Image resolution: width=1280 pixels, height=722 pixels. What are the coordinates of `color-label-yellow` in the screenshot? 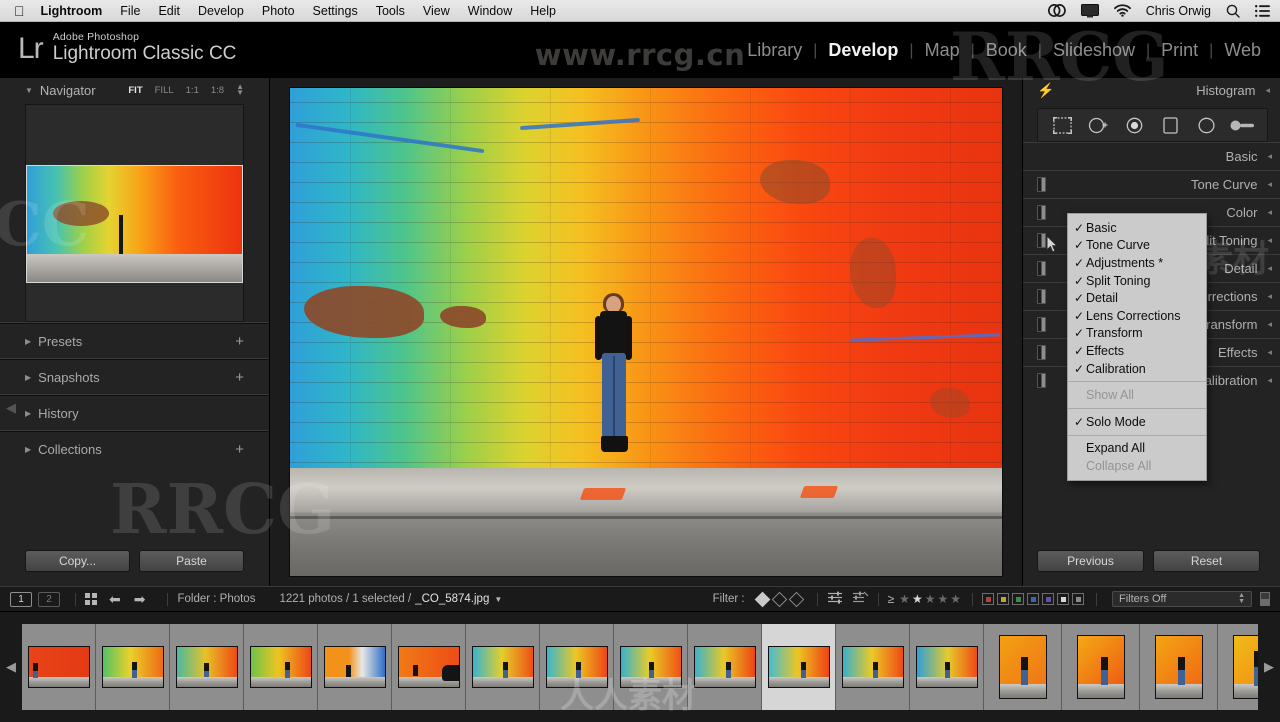 It's located at (1003, 599).